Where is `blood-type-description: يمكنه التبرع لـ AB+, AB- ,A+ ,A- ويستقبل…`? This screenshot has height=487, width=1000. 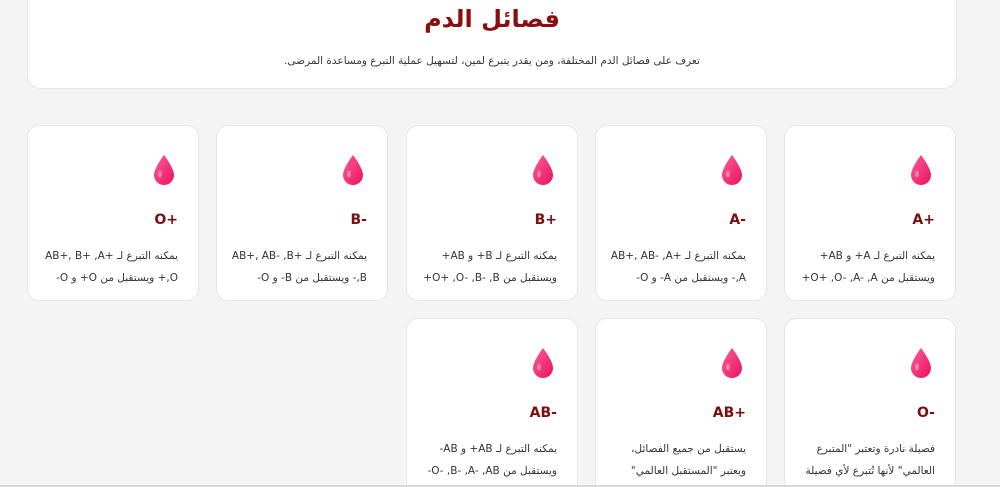
blood-type-description: يمكنه التبرع لـ AB+, AB- ,A+ ,A- ويستقبل… is located at coordinates (678, 267).